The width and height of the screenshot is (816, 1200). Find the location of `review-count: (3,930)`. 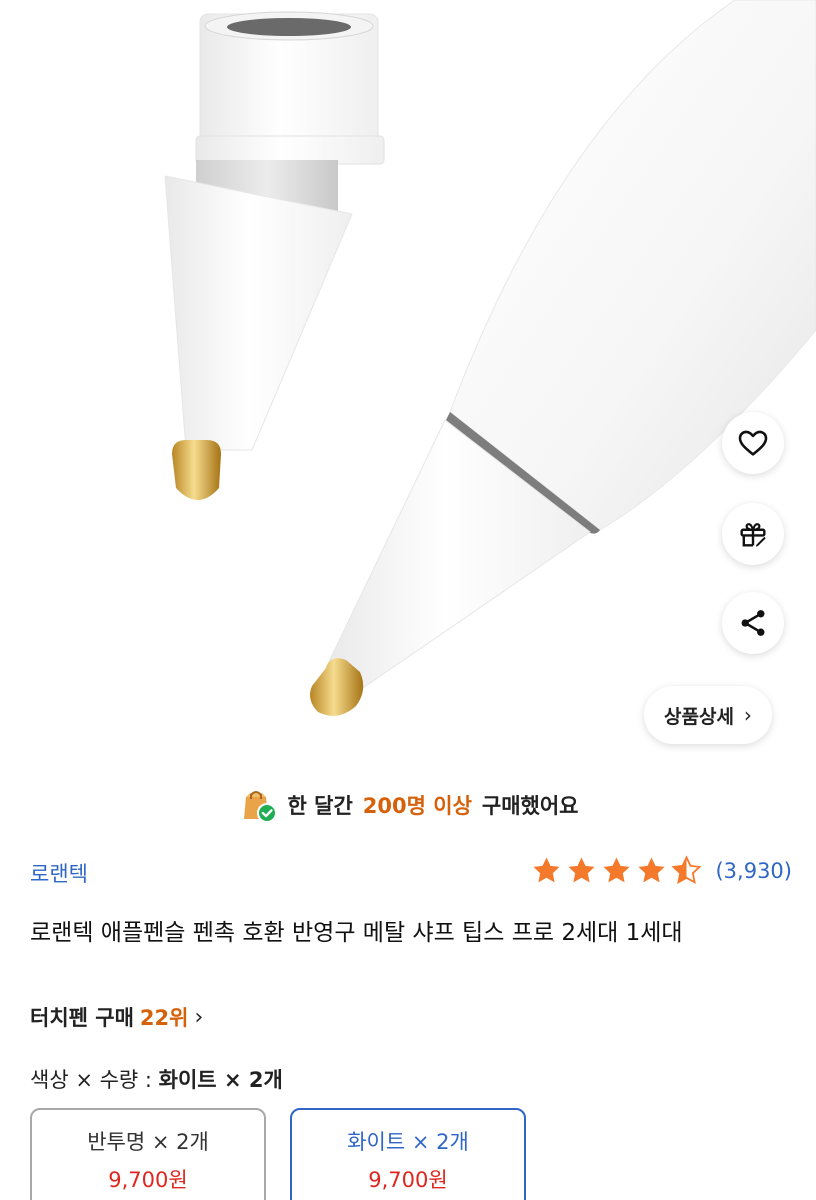

review-count: (3,930) is located at coordinates (753, 870).